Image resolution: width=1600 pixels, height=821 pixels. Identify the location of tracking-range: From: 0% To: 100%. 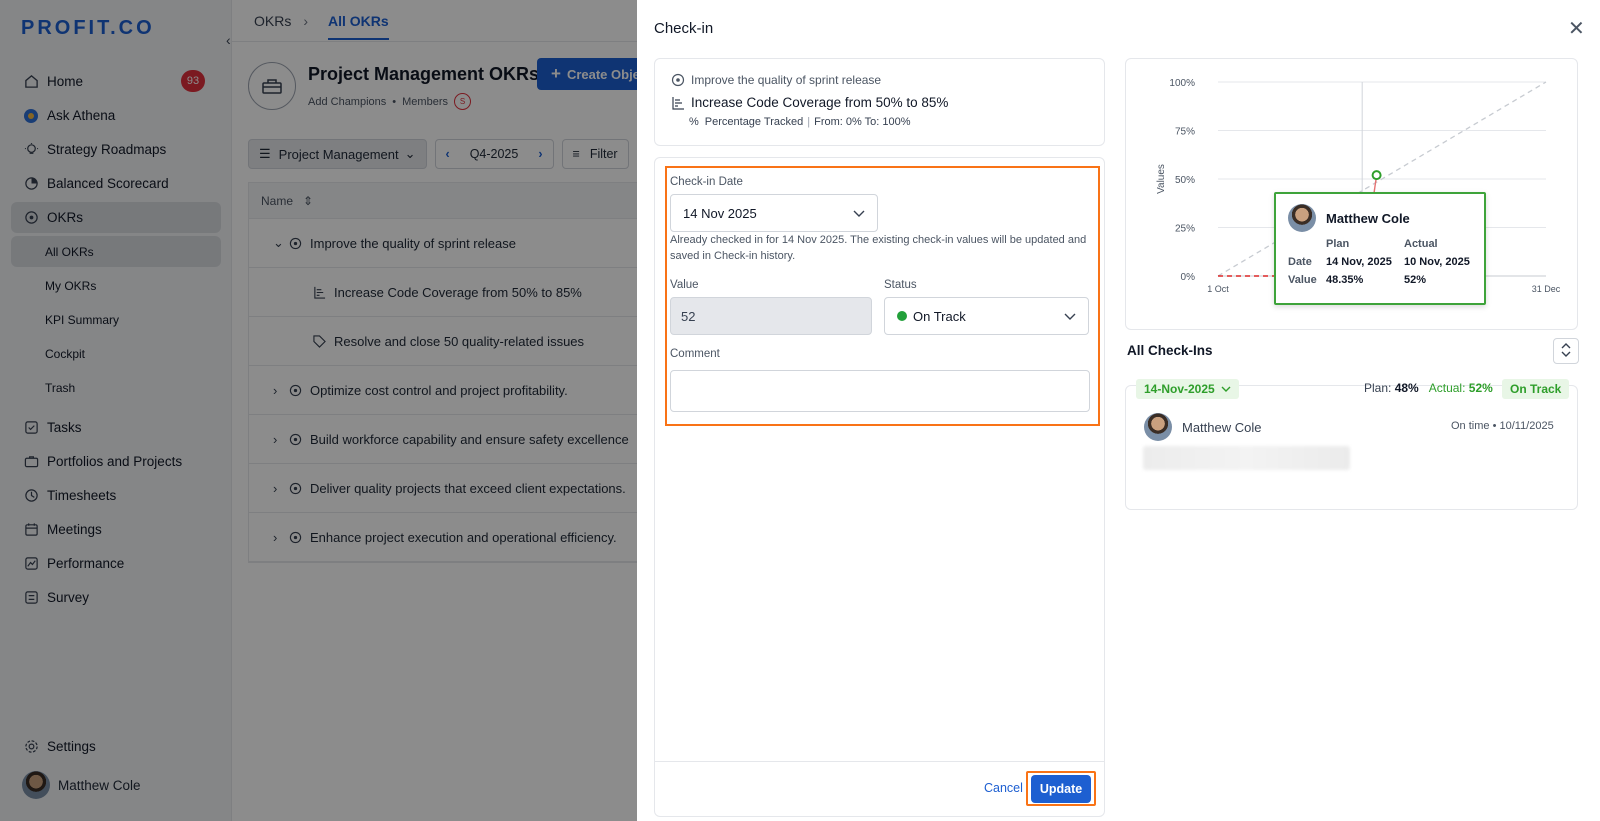
(862, 122).